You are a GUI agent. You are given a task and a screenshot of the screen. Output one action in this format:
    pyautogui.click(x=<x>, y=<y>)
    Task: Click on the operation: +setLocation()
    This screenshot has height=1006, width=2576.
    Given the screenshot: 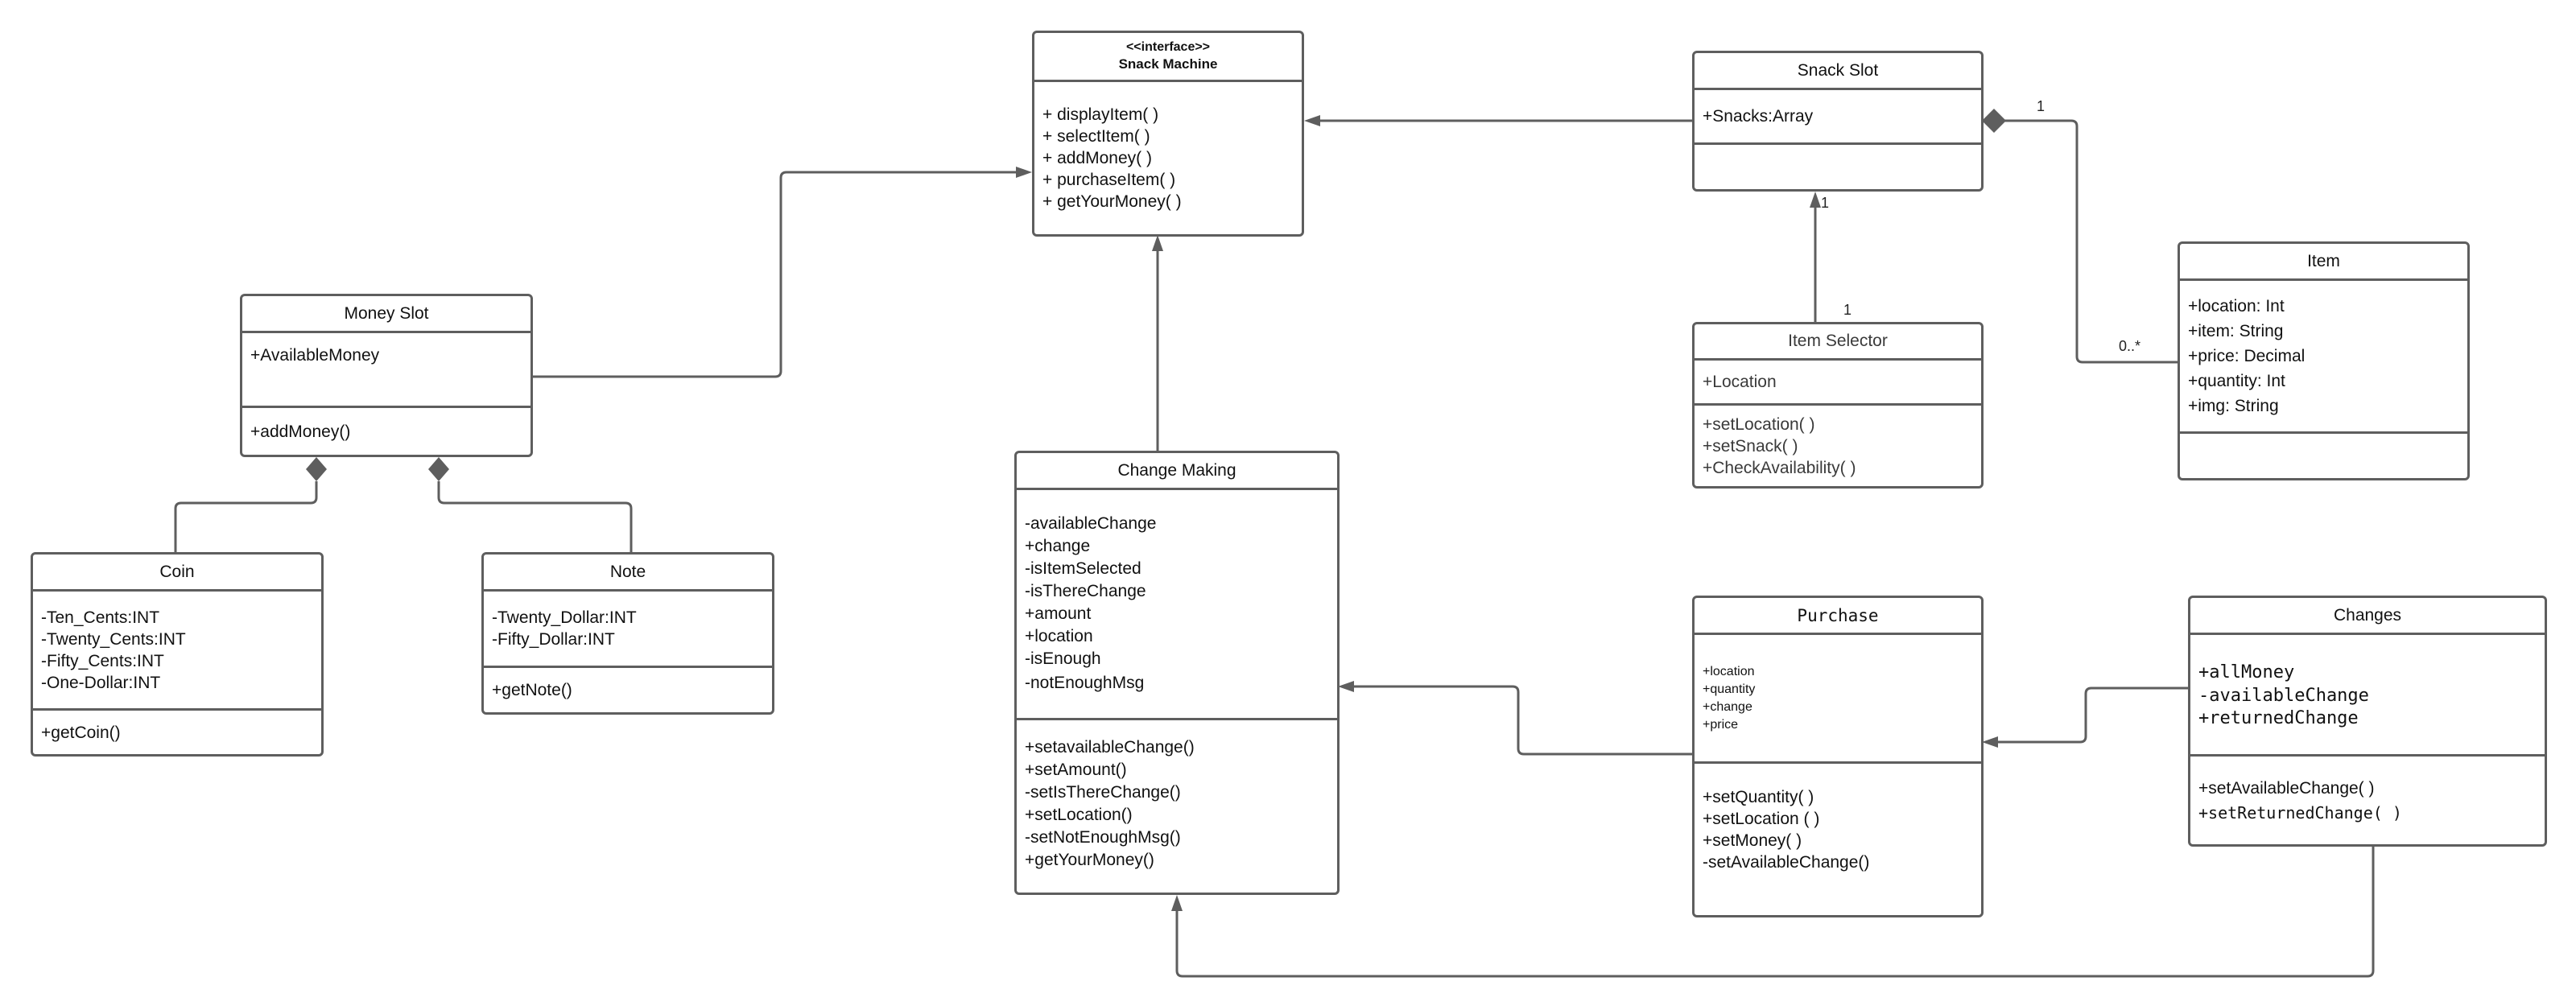 What is the action you would take?
    pyautogui.click(x=1079, y=815)
    